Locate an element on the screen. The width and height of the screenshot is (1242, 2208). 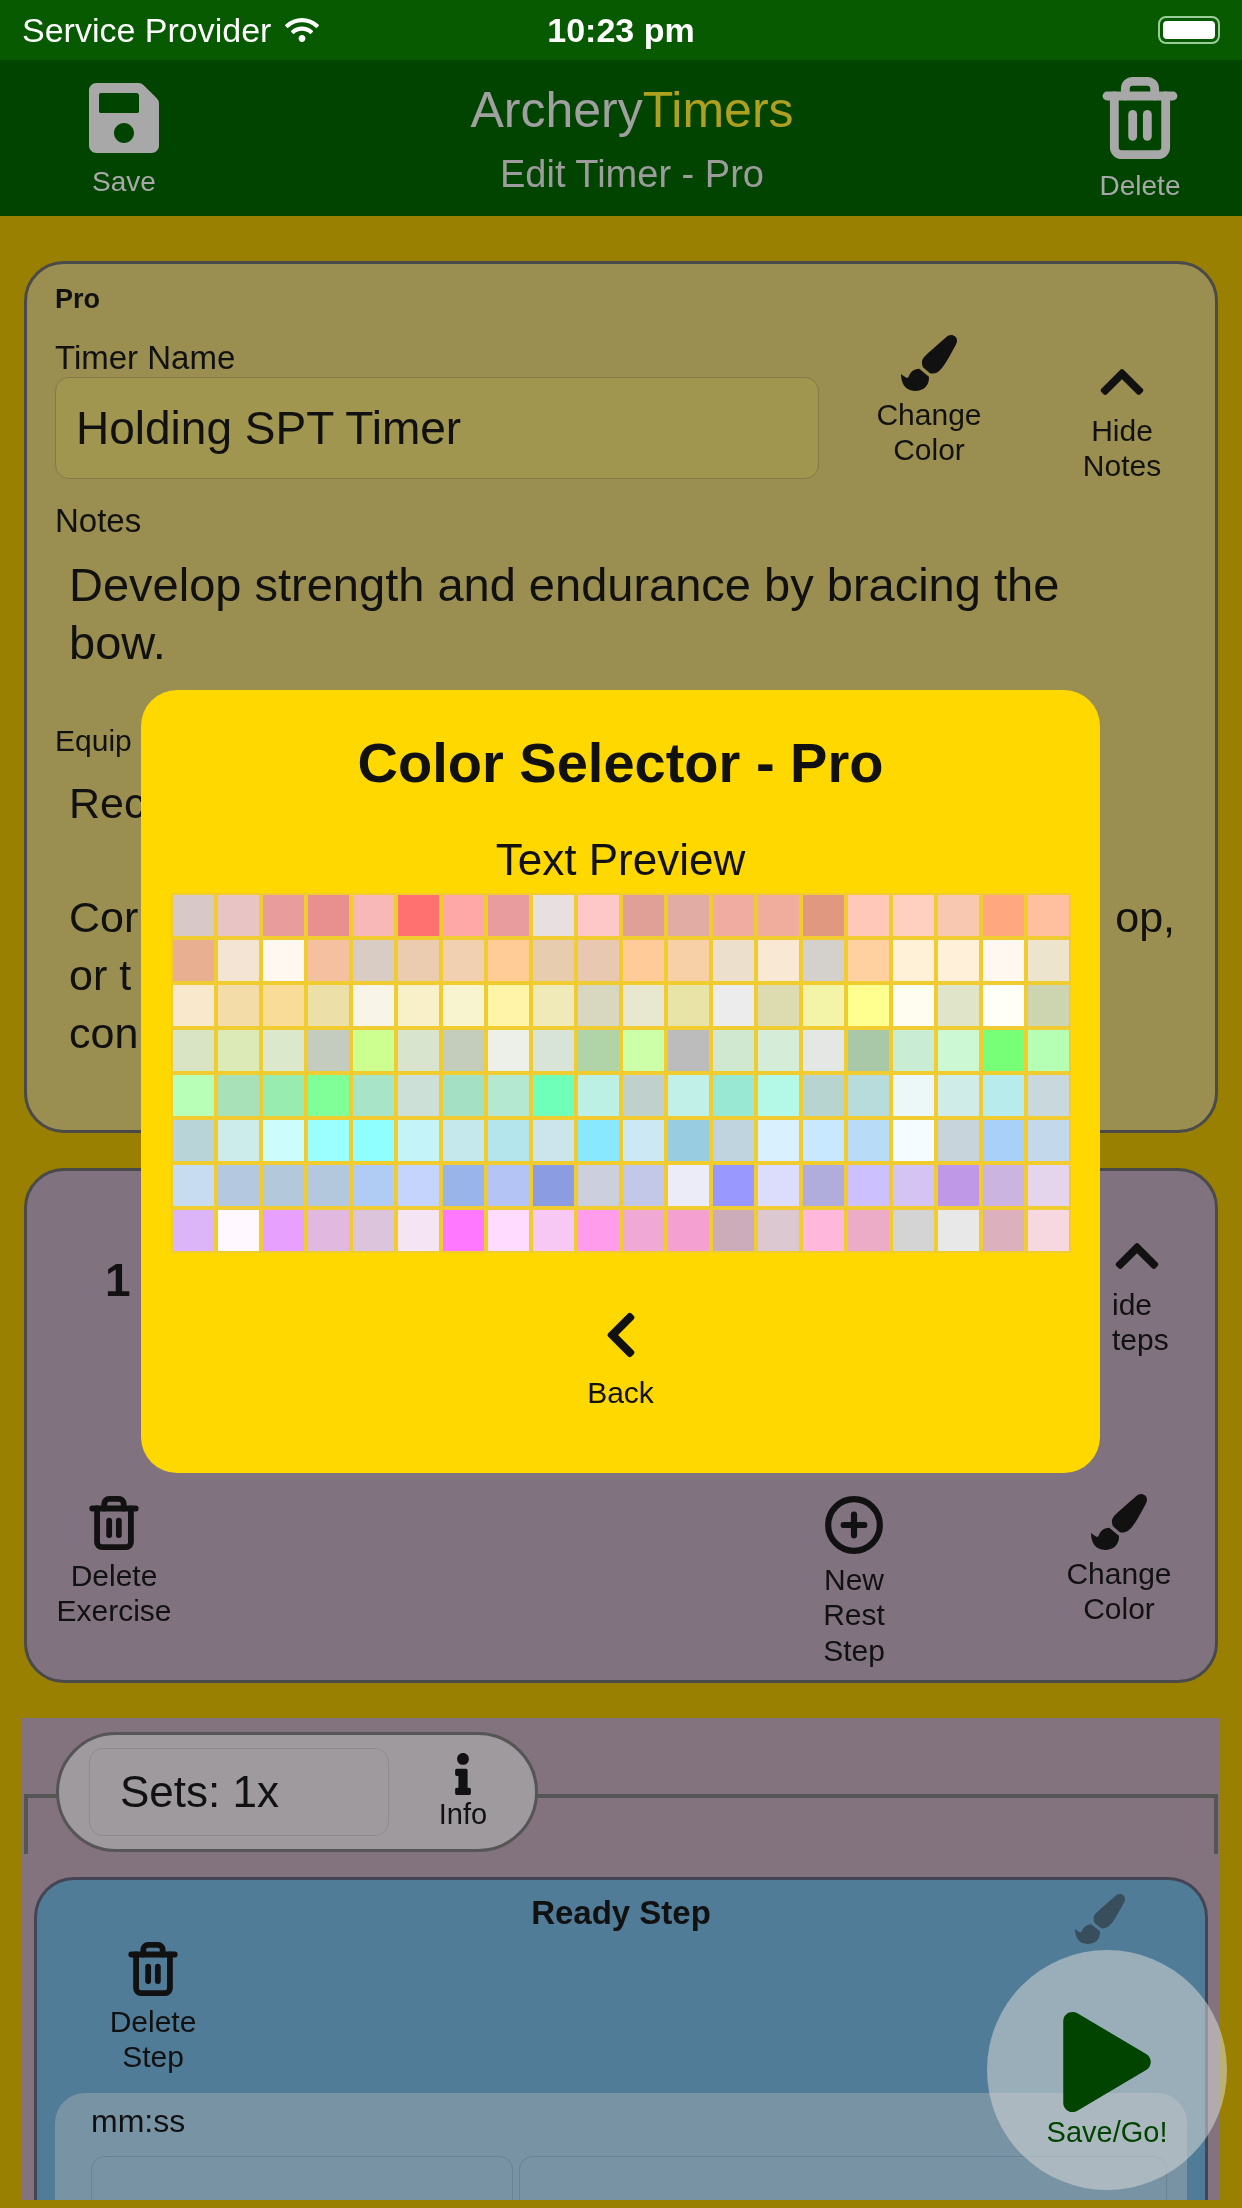
hide-steps-button: ide teps is located at coordinates (1149, 1294).